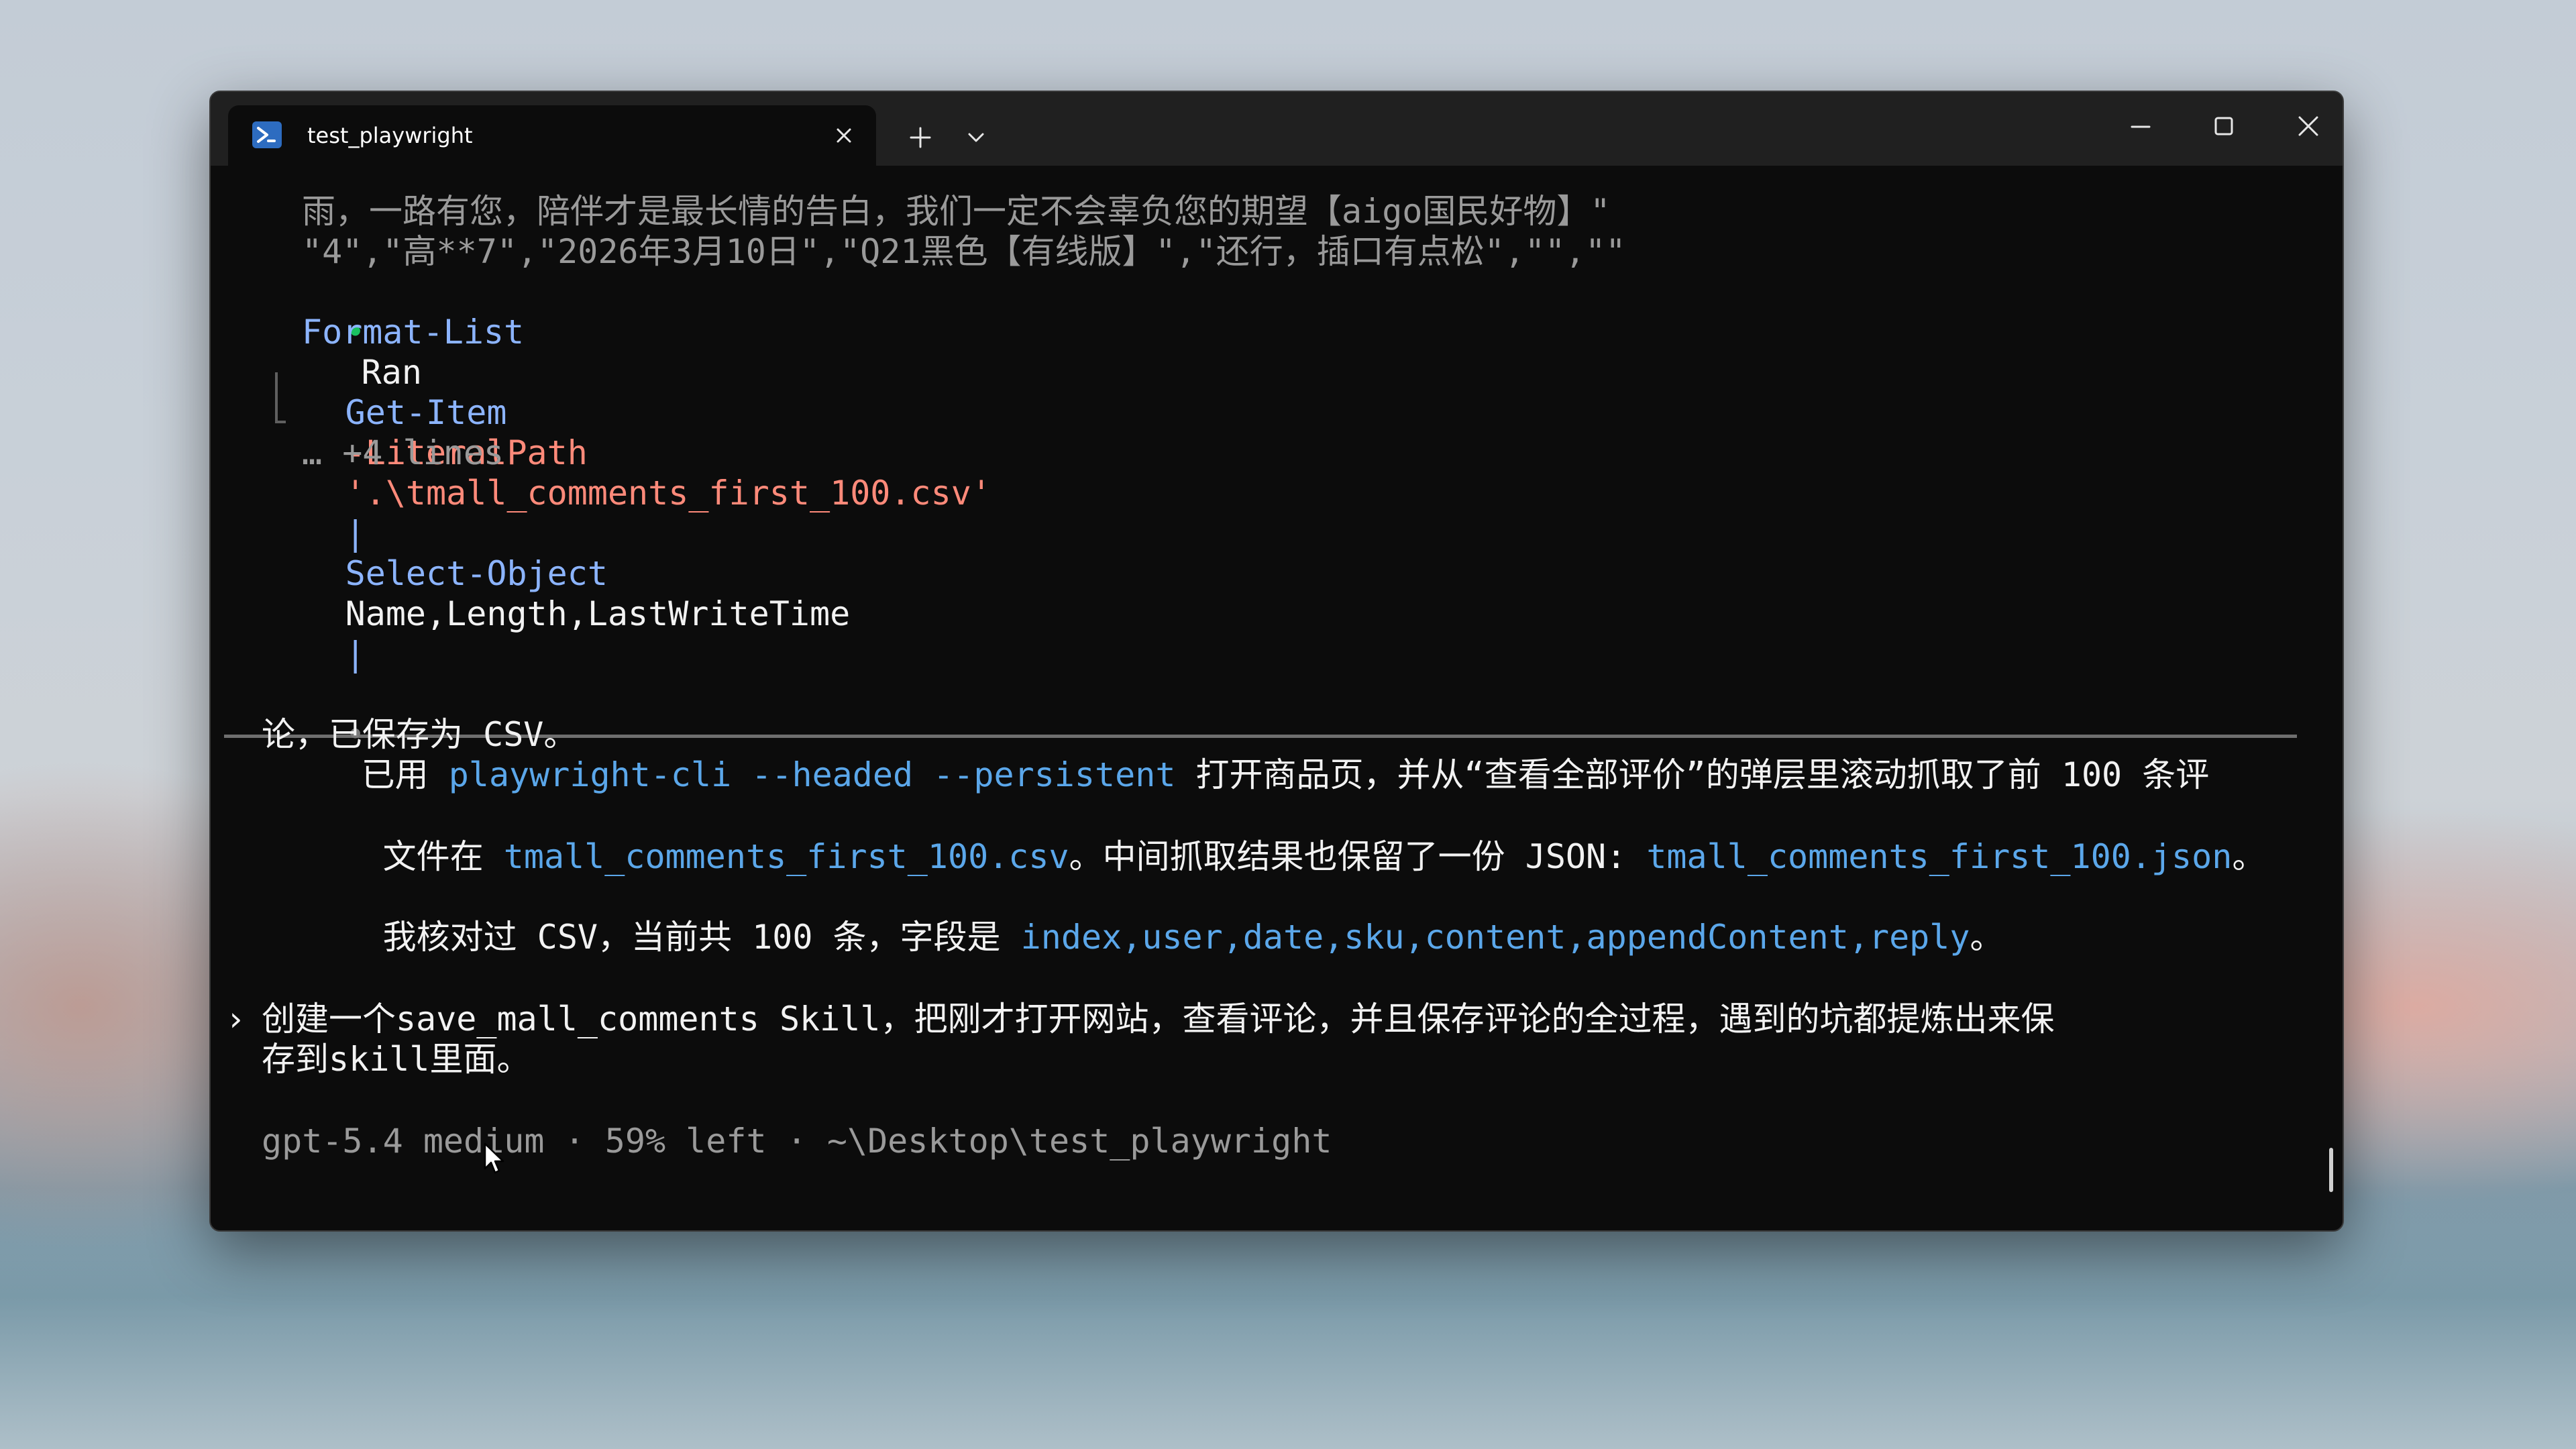 This screenshot has width=2576, height=1449. What do you see at coordinates (598, 613) in the screenshot?
I see `select-args: Name,Length,LastWriteTime` at bounding box center [598, 613].